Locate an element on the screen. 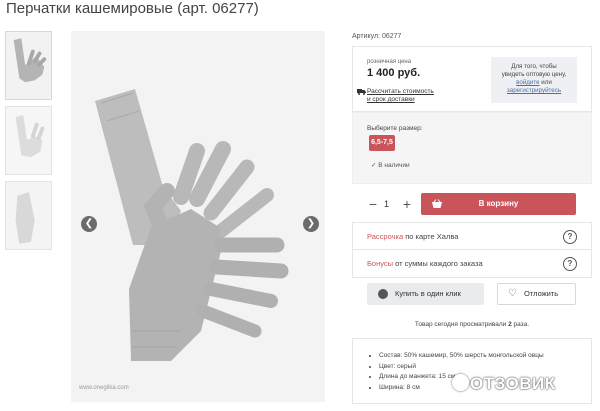  thumbnail-list is located at coordinates (29, 143).